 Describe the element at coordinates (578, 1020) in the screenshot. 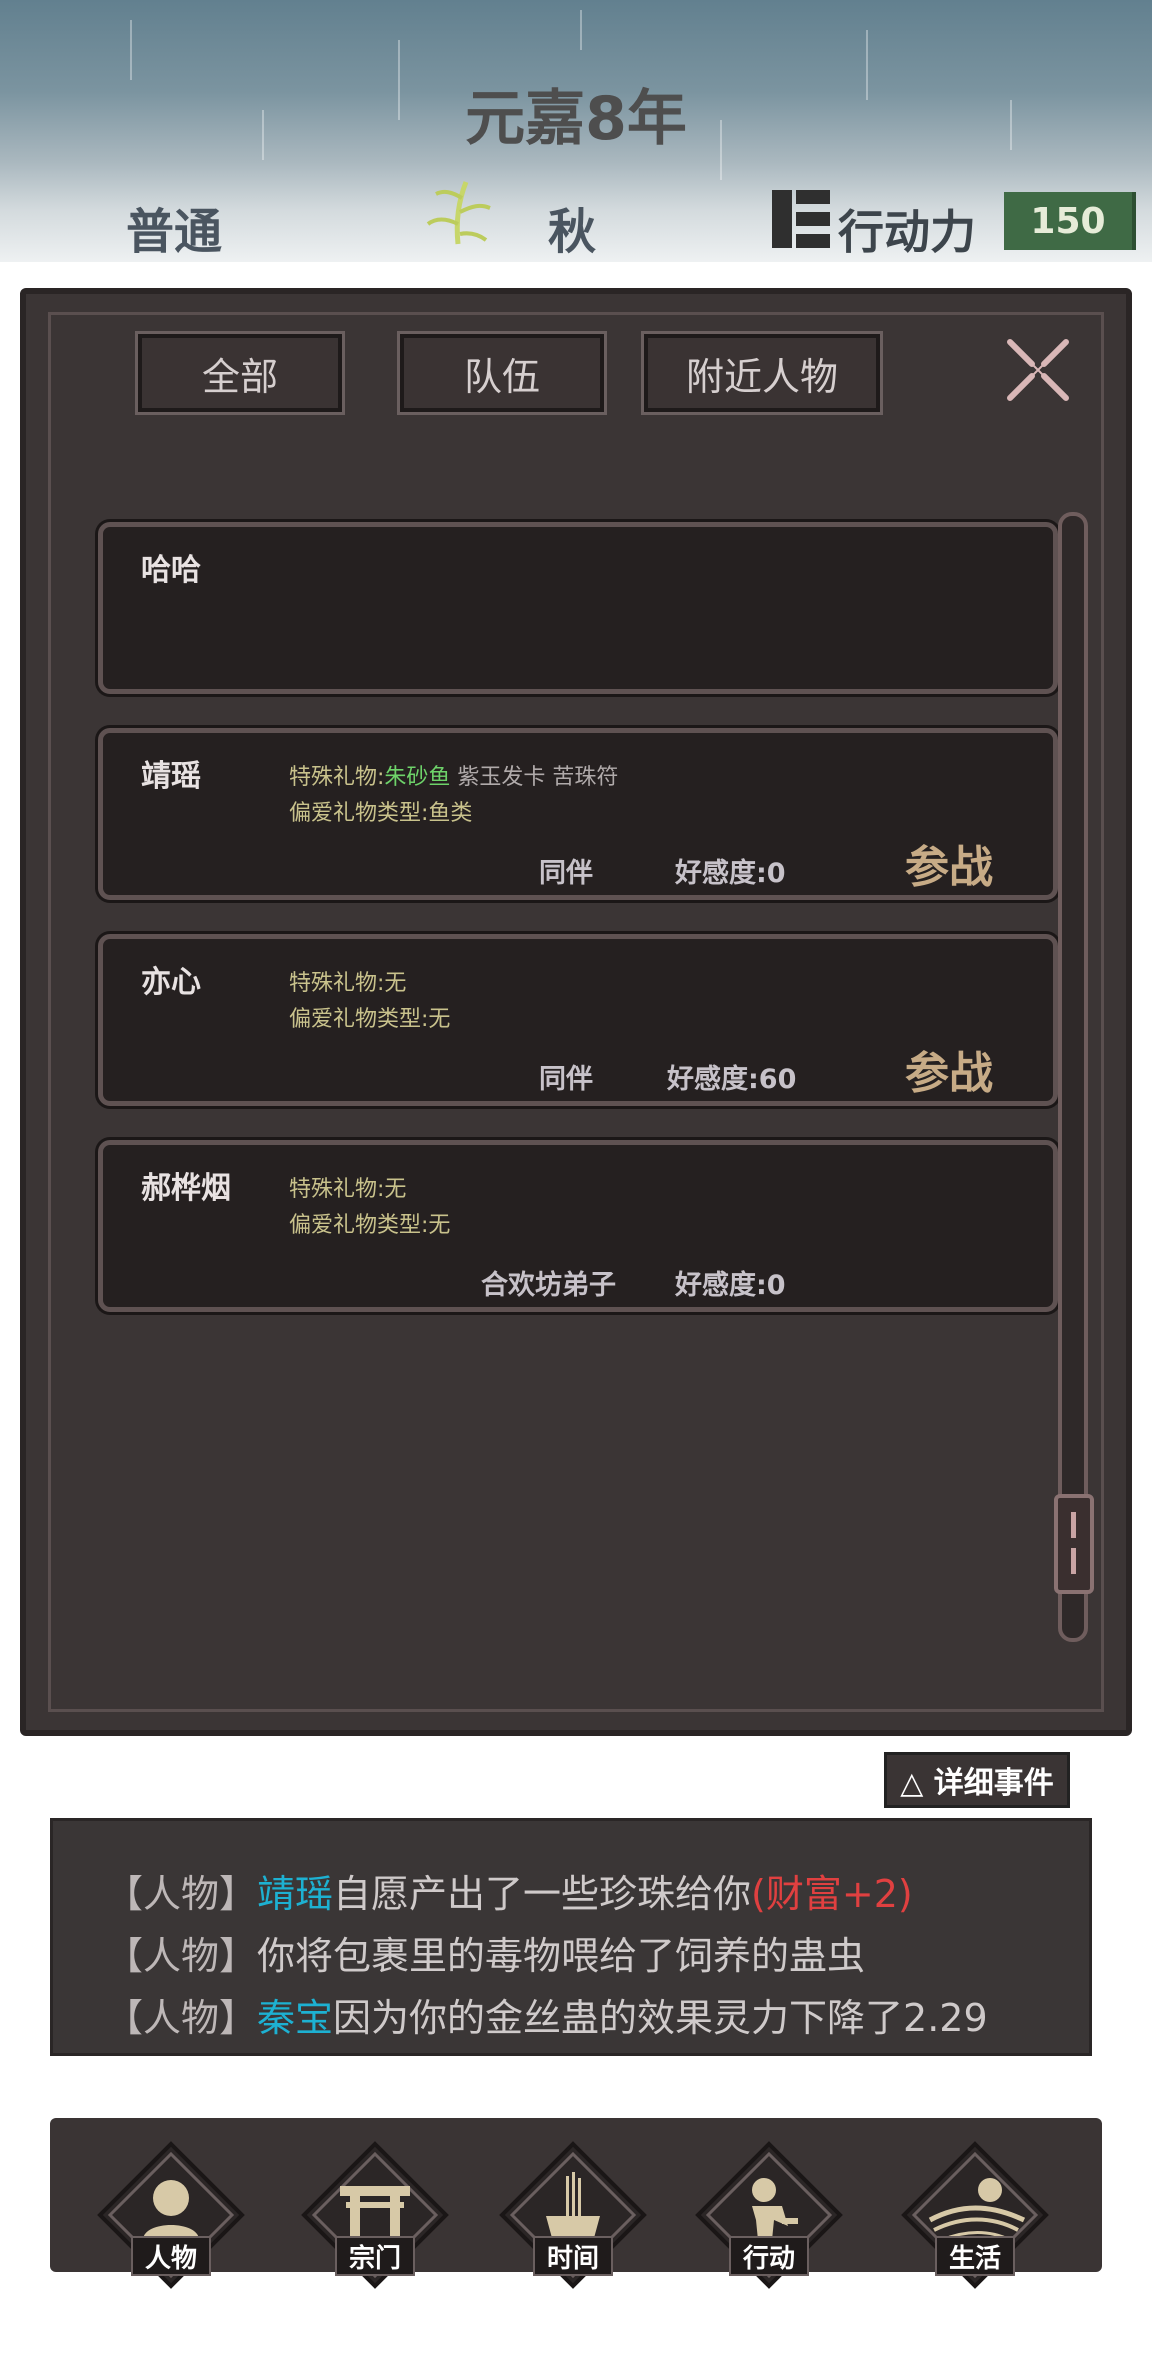

I see `character-card: 亦心 特殊礼物:无 偏爱礼物类型:无 同伴 好感度:60 参战` at that location.